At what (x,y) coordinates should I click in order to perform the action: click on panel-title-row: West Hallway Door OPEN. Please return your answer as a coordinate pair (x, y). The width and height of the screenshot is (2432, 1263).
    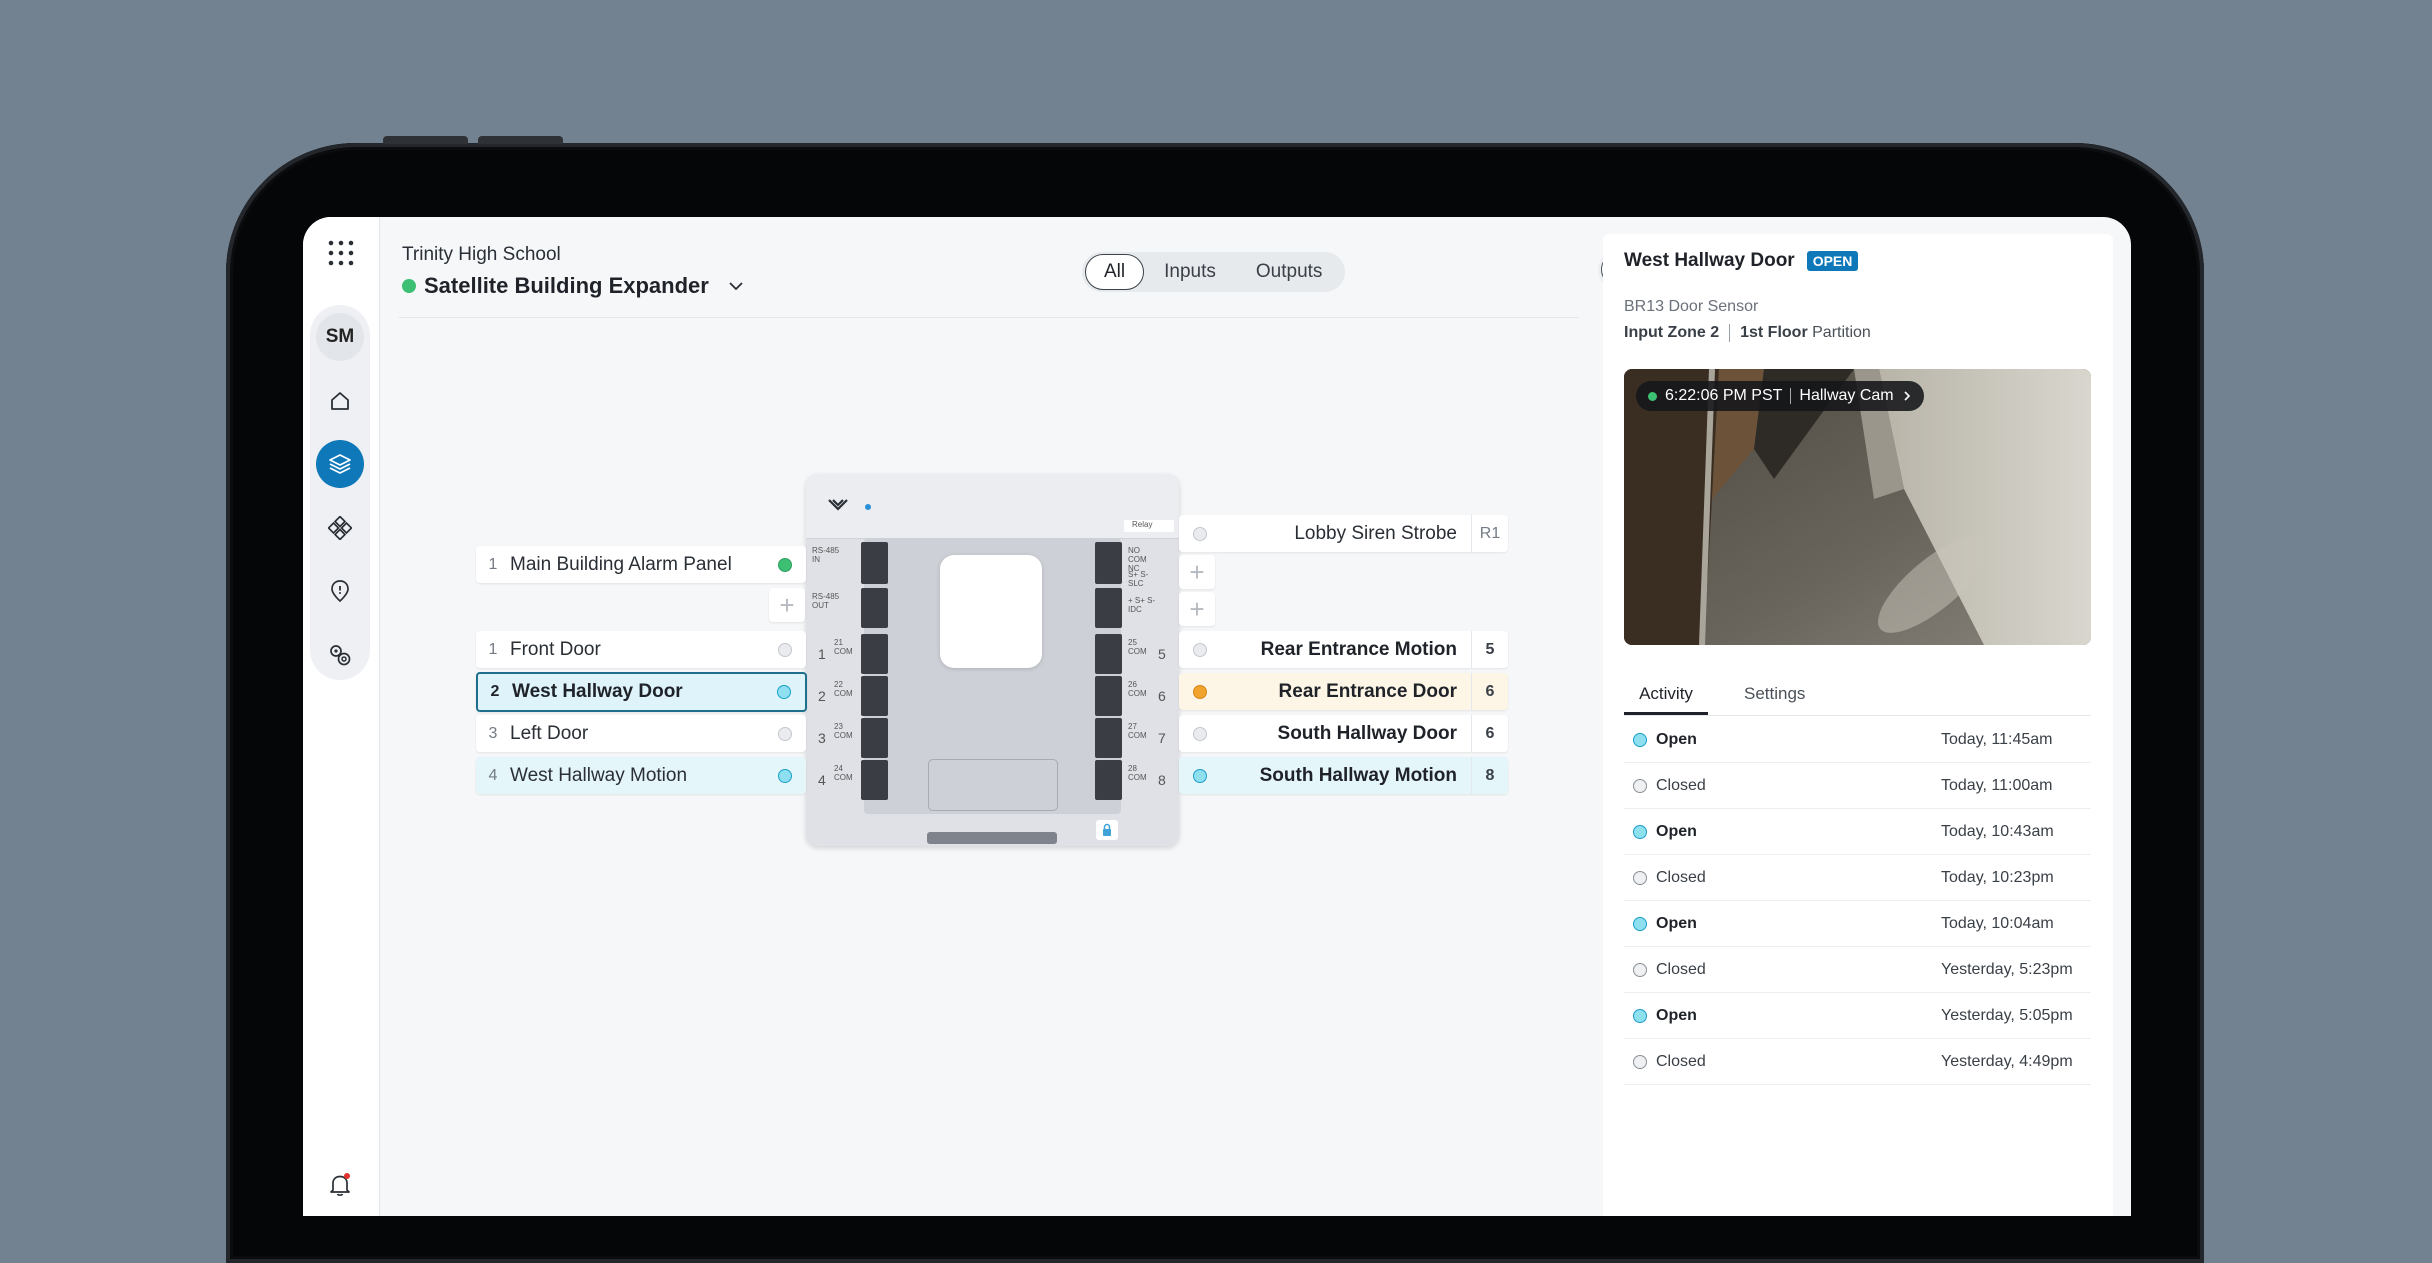
    Looking at the image, I should click on (1741, 261).